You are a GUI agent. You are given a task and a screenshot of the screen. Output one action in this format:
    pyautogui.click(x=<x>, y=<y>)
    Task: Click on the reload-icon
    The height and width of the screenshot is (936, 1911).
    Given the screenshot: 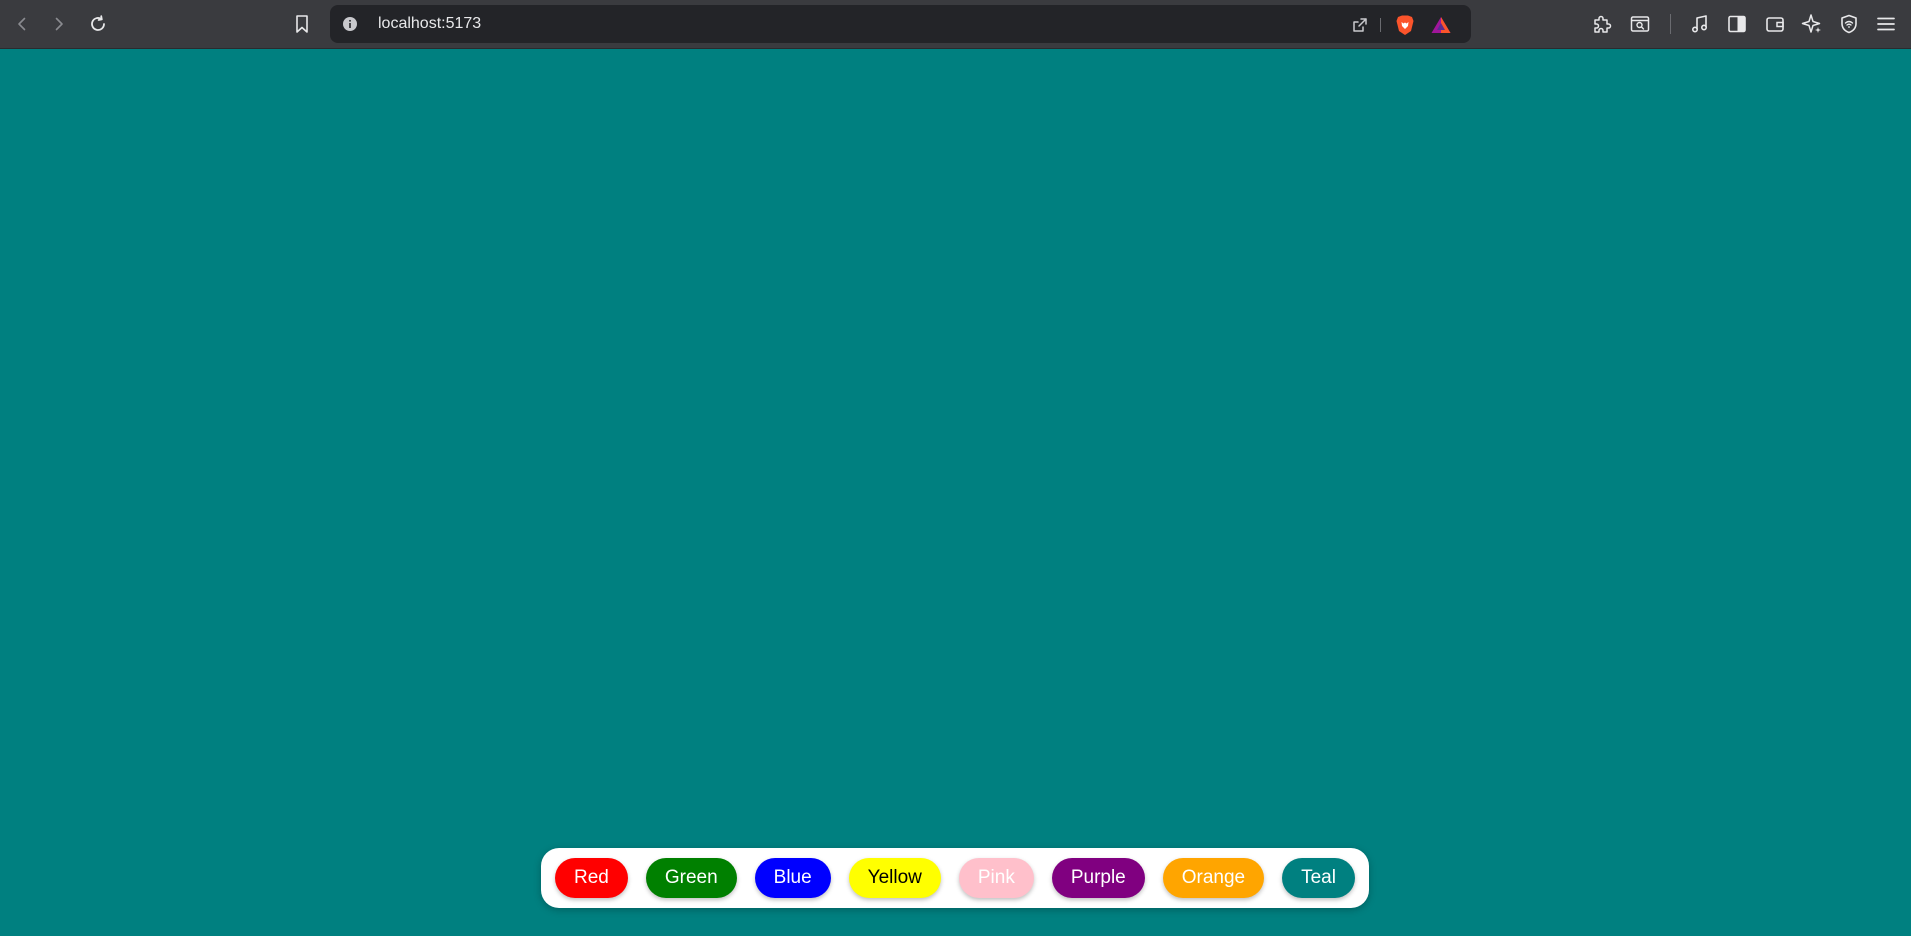 What is the action you would take?
    pyautogui.click(x=98, y=23)
    